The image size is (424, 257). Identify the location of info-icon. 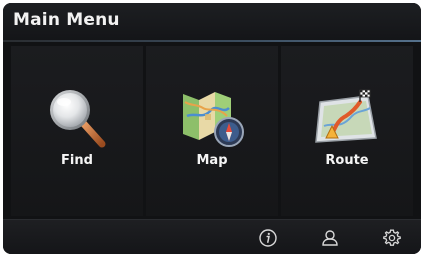
(268, 238).